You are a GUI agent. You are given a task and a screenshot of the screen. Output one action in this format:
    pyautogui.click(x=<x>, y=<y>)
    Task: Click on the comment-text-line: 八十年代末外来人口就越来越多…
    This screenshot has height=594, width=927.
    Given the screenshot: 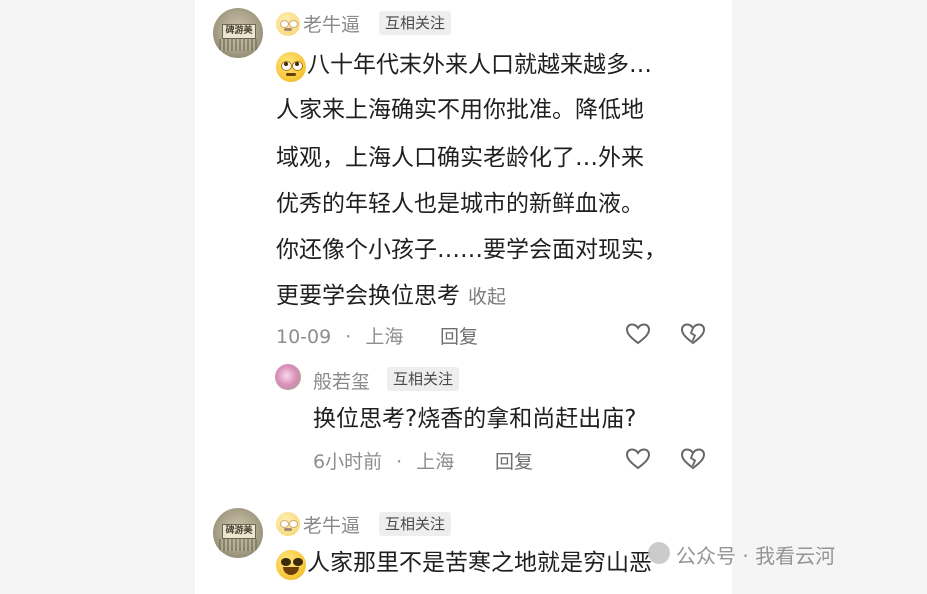 What is the action you would take?
    pyautogui.click(x=479, y=65)
    